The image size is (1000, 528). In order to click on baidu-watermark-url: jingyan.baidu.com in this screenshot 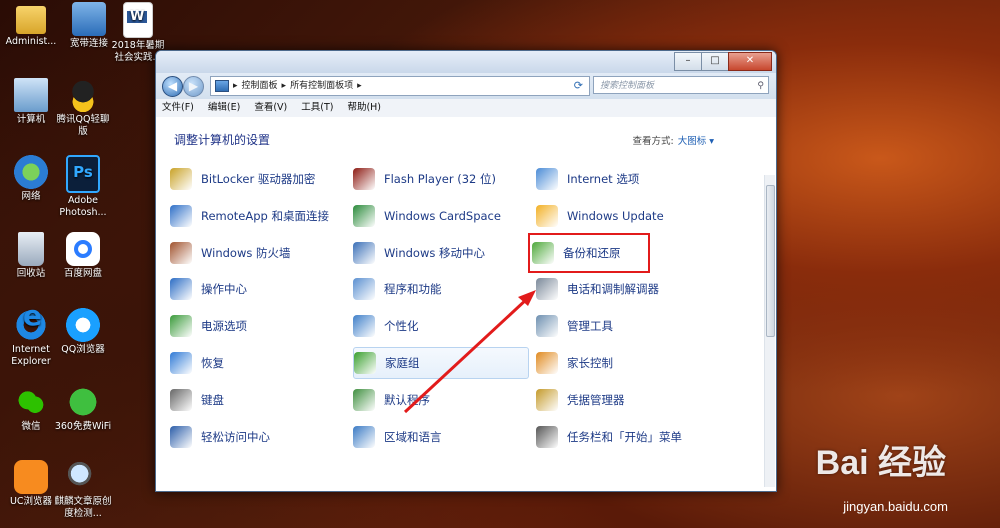, I will do `click(895, 506)`.